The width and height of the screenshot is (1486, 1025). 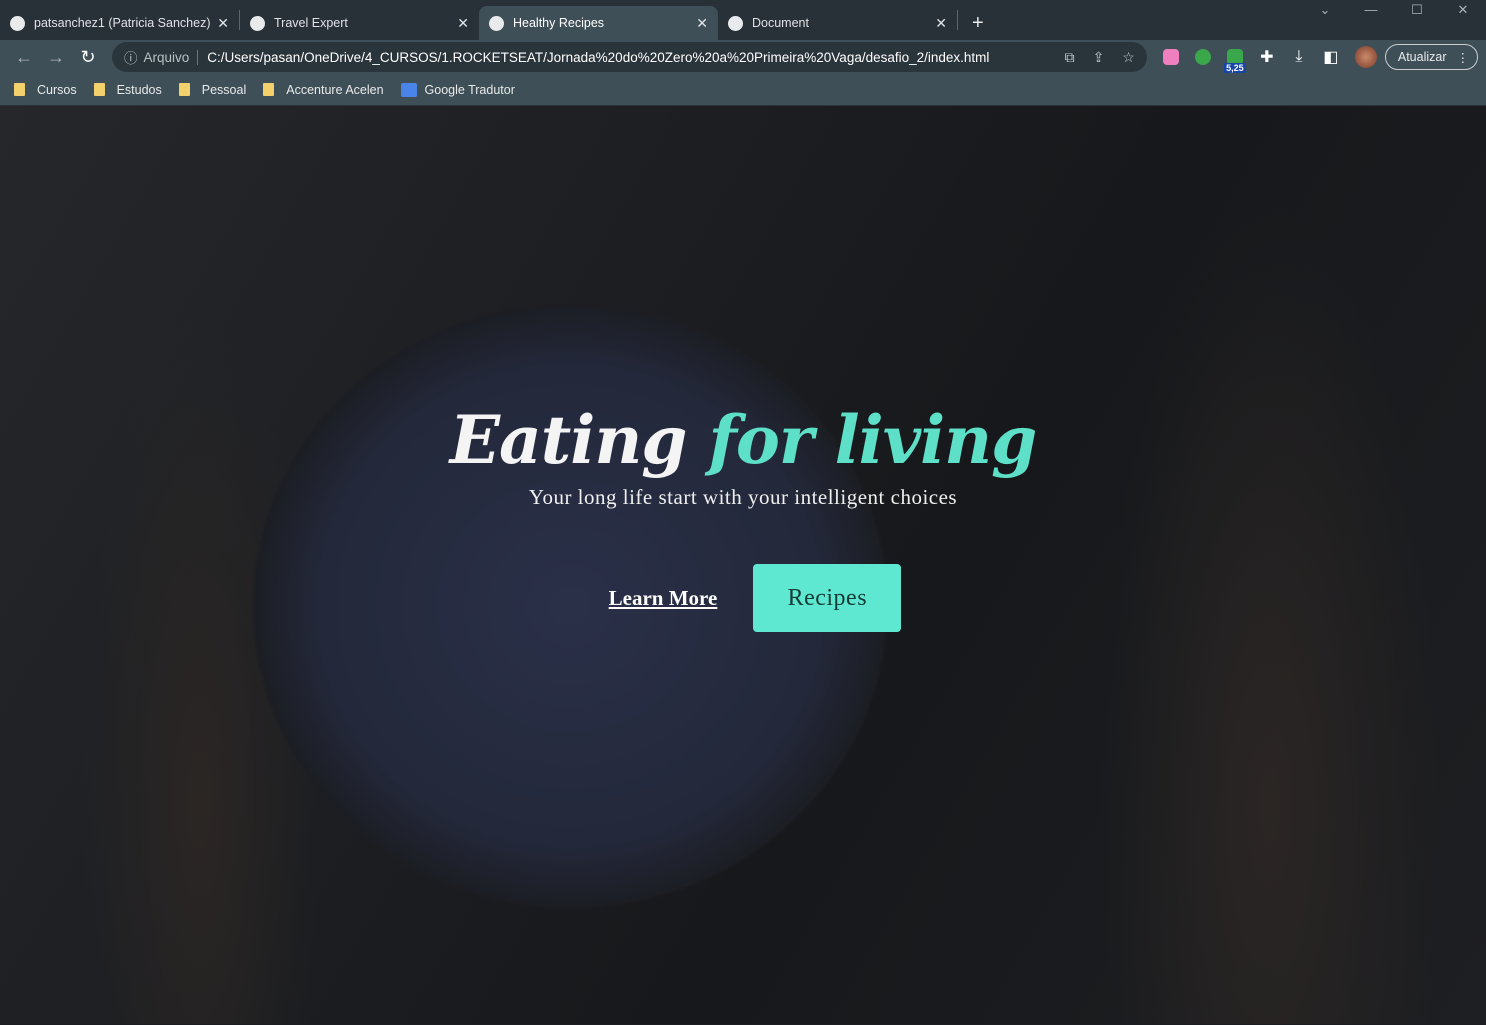 I want to click on github-icon, so click(x=17, y=23).